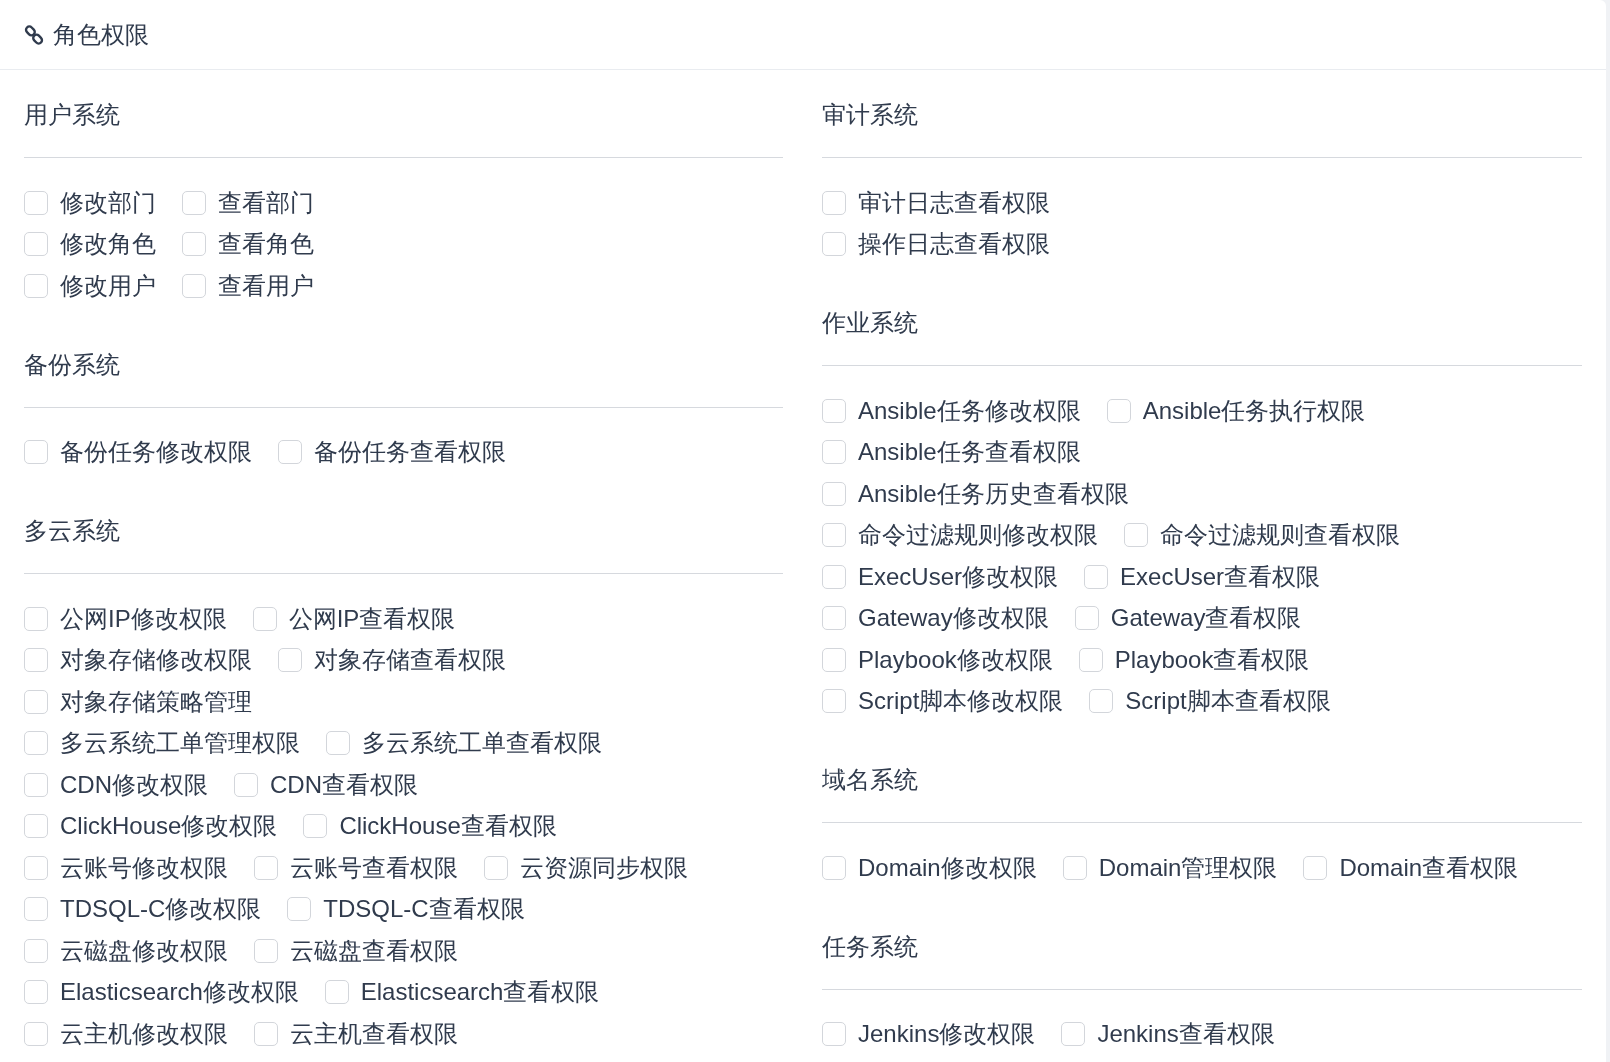 The image size is (1610, 1062). Describe the element at coordinates (1220, 576) in the screenshot. I see `permission-label: ExecUser查看权限` at that location.